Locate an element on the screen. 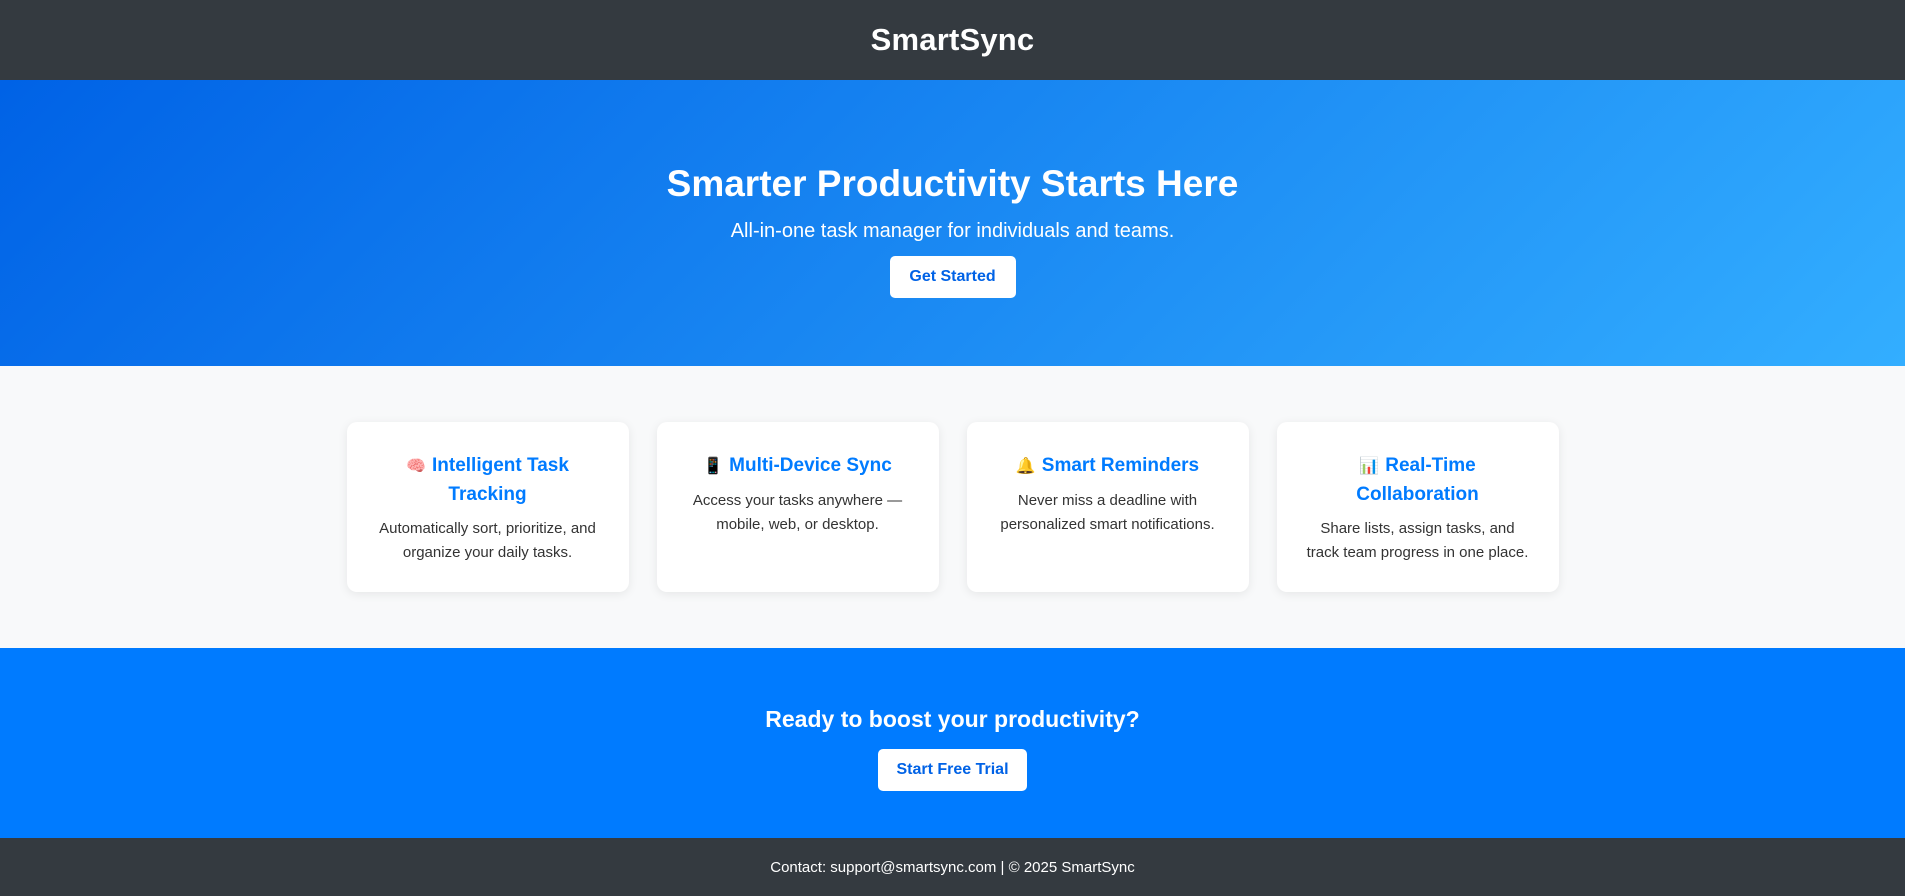 Image resolution: width=1905 pixels, height=896 pixels. cta-title: Ready to boost your productivity? is located at coordinates (952, 719).